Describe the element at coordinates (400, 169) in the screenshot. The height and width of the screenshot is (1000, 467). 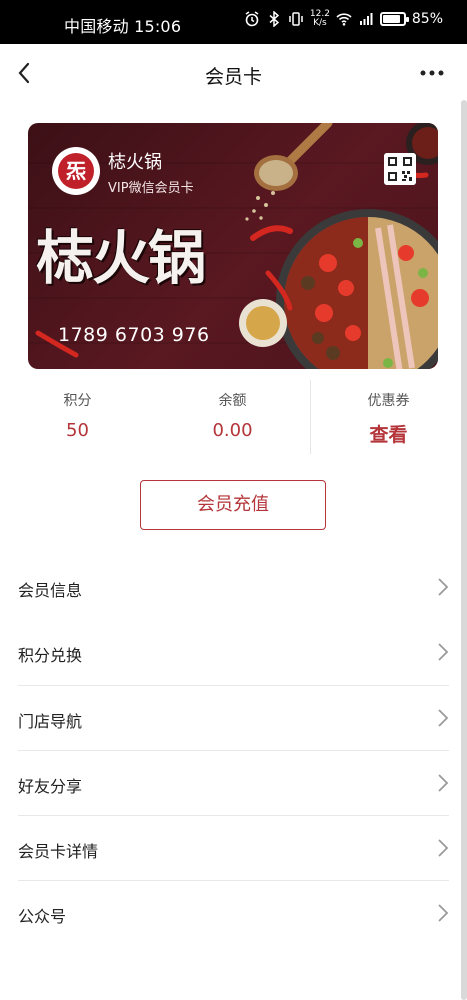
I see `qr-code-icon` at that location.